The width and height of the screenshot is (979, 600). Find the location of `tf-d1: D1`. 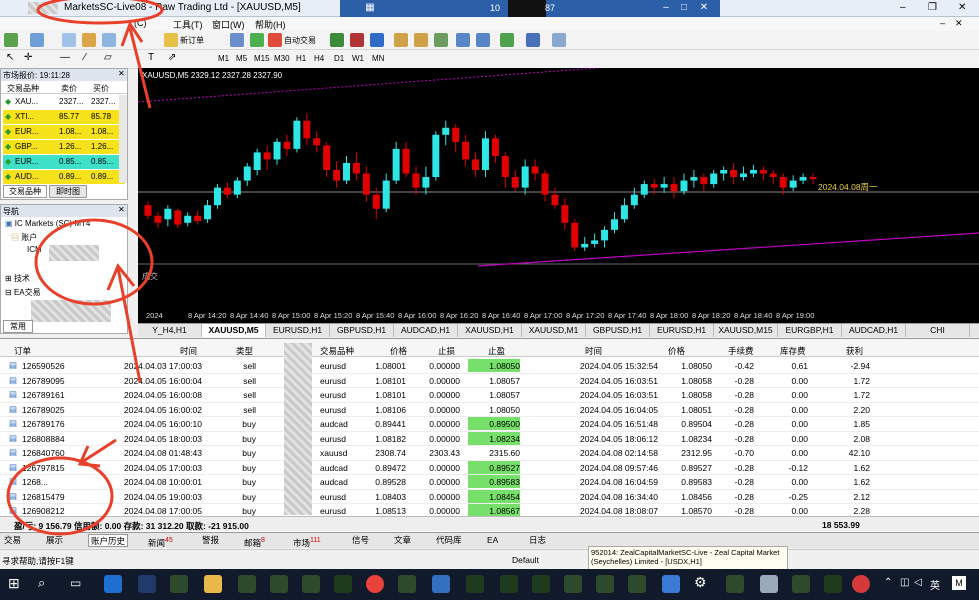

tf-d1: D1 is located at coordinates (339, 58).